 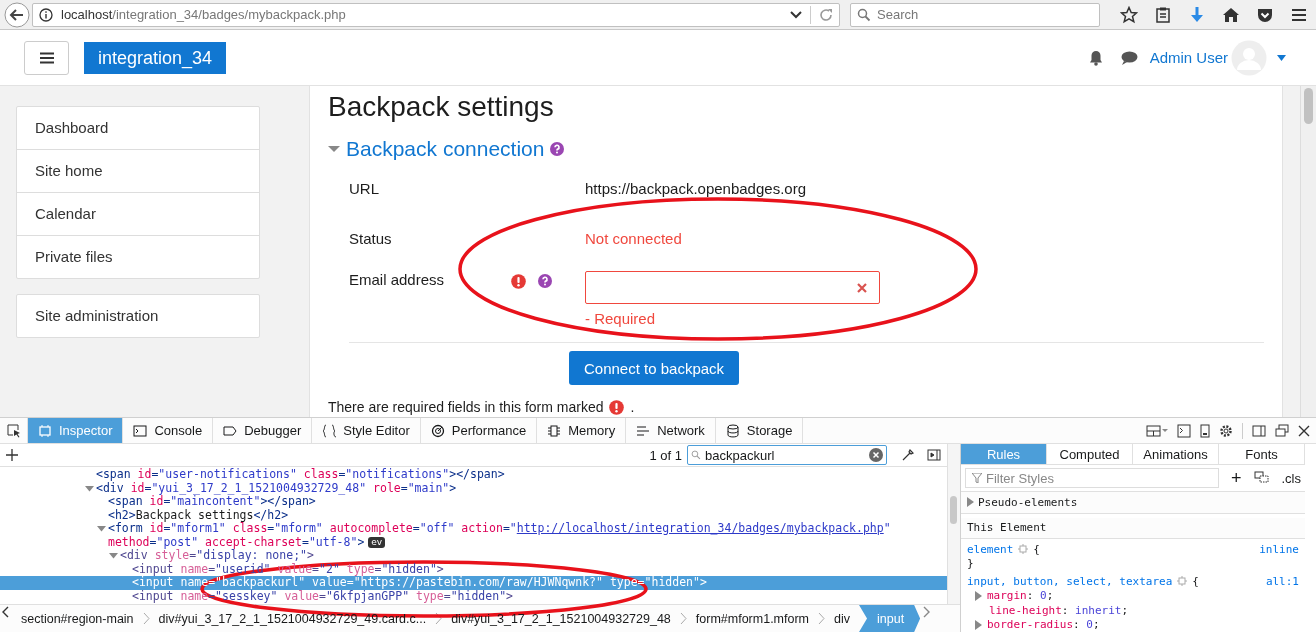 What do you see at coordinates (13, 430) in the screenshot?
I see `element-picker-icon` at bounding box center [13, 430].